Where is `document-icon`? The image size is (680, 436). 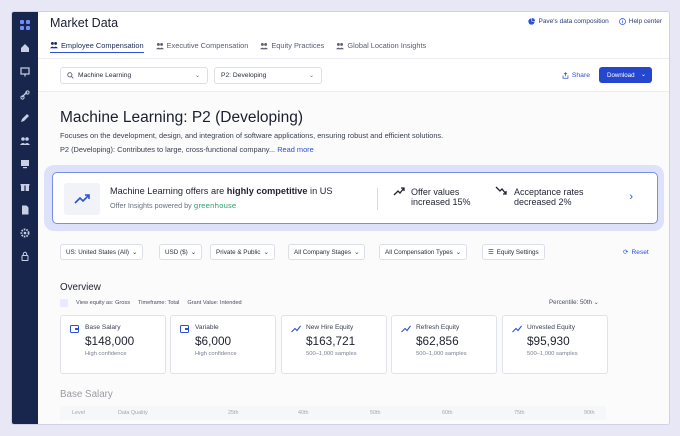
document-icon is located at coordinates (25, 210).